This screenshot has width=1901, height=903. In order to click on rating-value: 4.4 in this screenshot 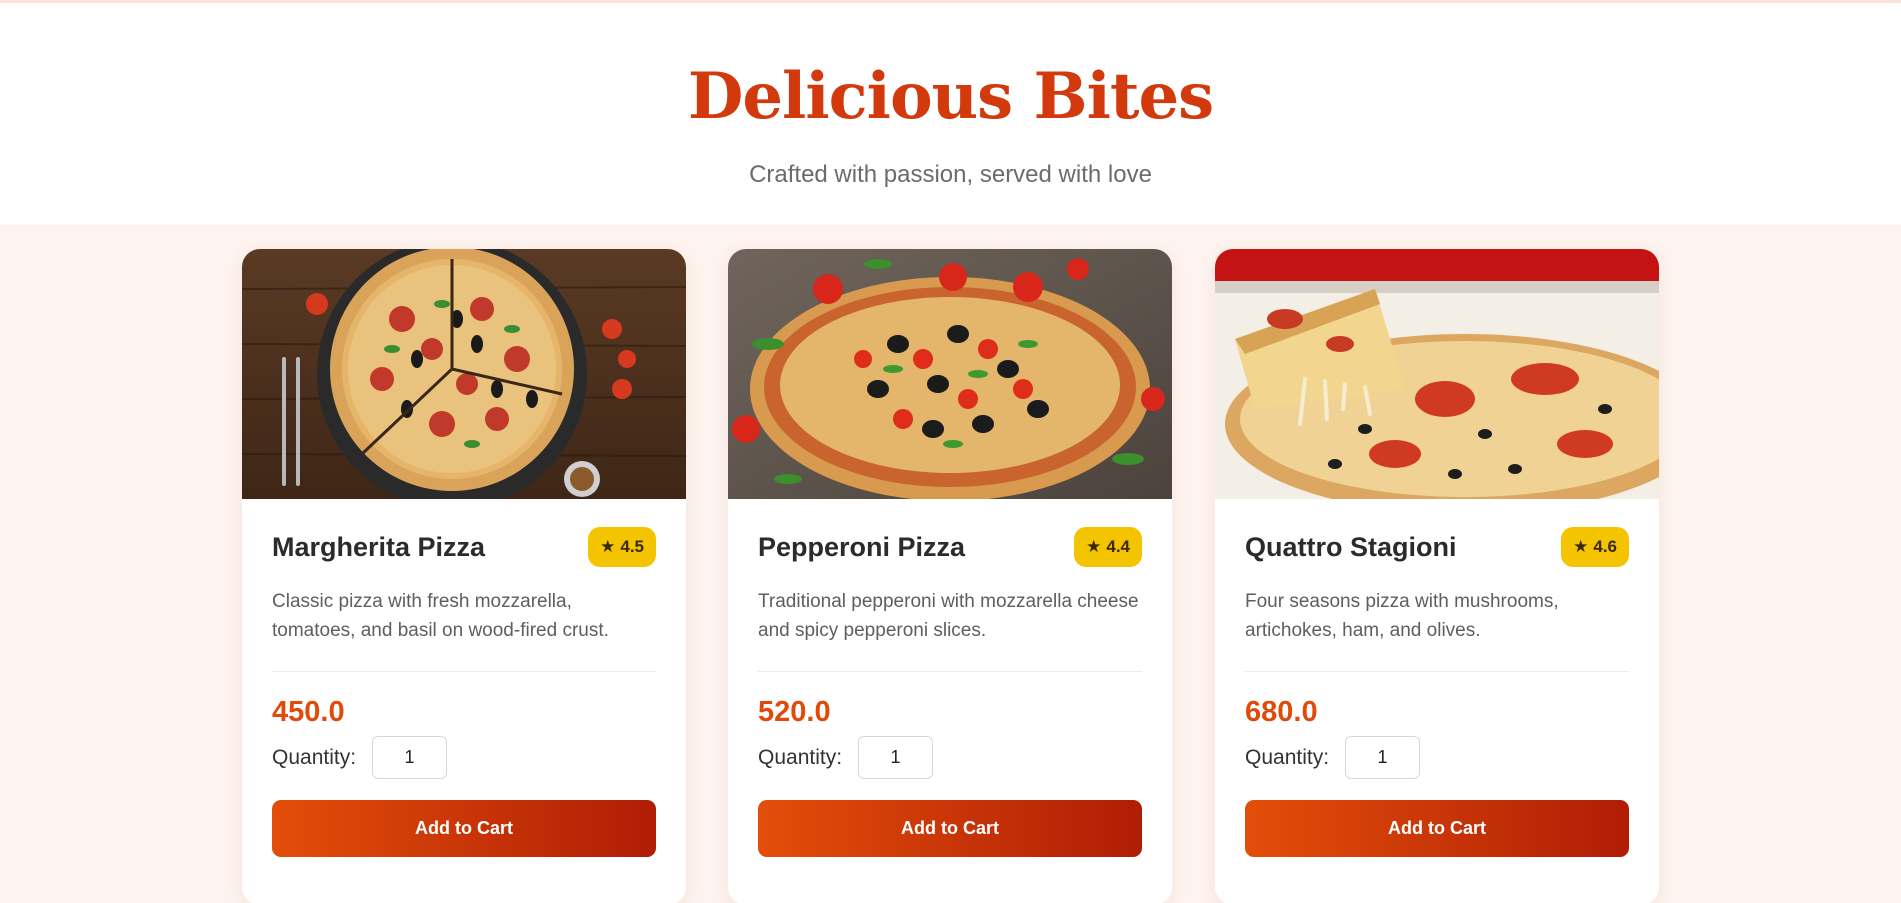, I will do `click(1118, 546)`.